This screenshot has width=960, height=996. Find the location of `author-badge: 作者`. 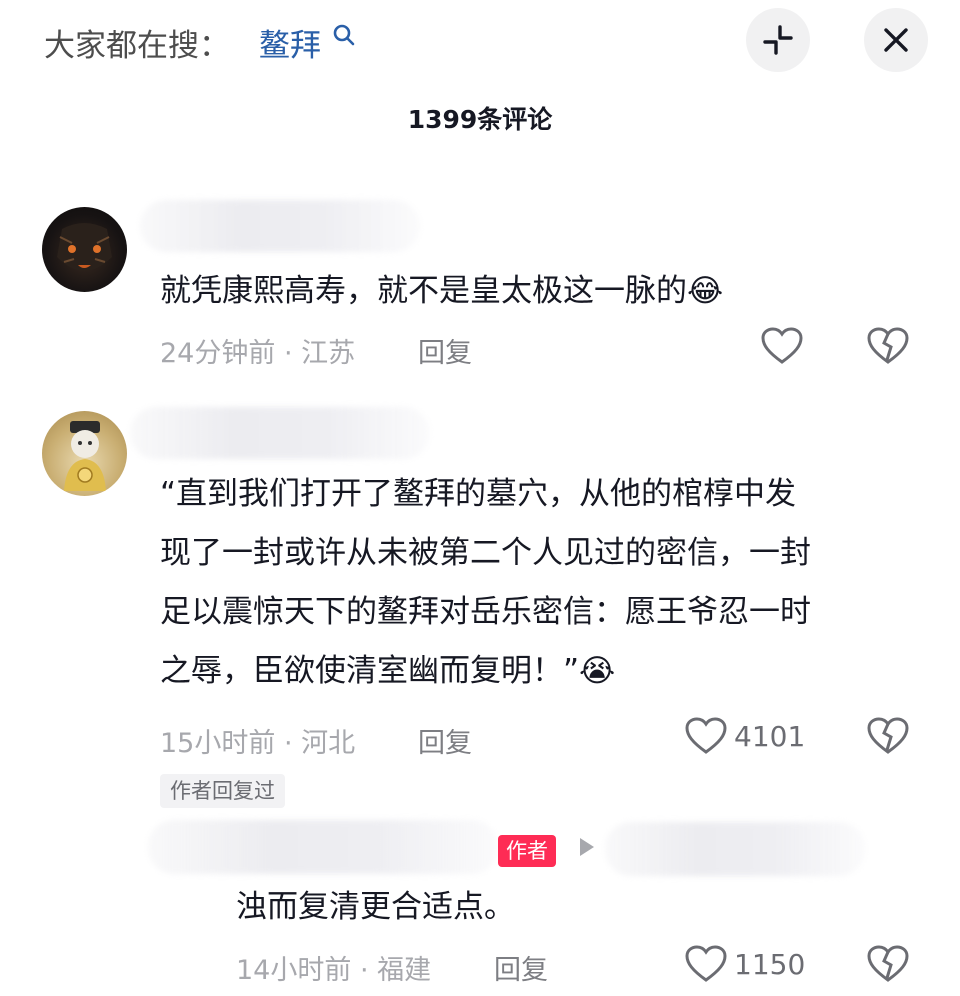

author-badge: 作者 is located at coordinates (527, 851).